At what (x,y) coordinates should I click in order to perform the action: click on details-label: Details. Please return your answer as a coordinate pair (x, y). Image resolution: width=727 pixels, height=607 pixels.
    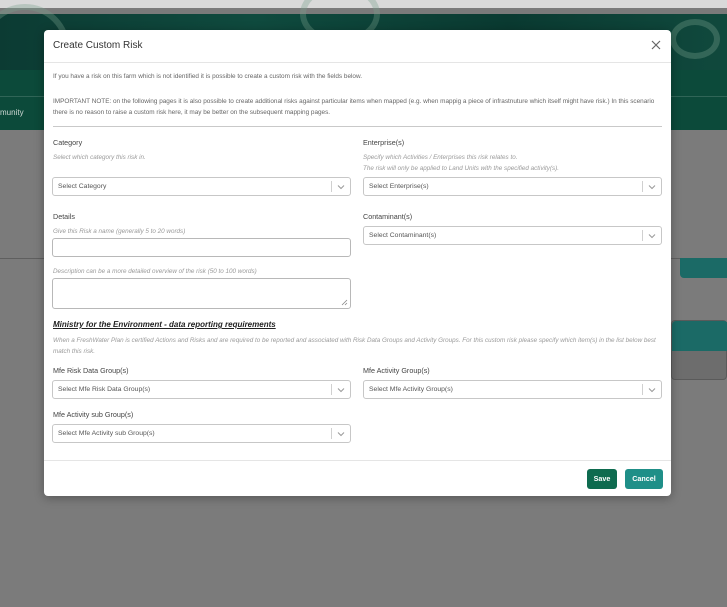
    Looking at the image, I should click on (64, 216).